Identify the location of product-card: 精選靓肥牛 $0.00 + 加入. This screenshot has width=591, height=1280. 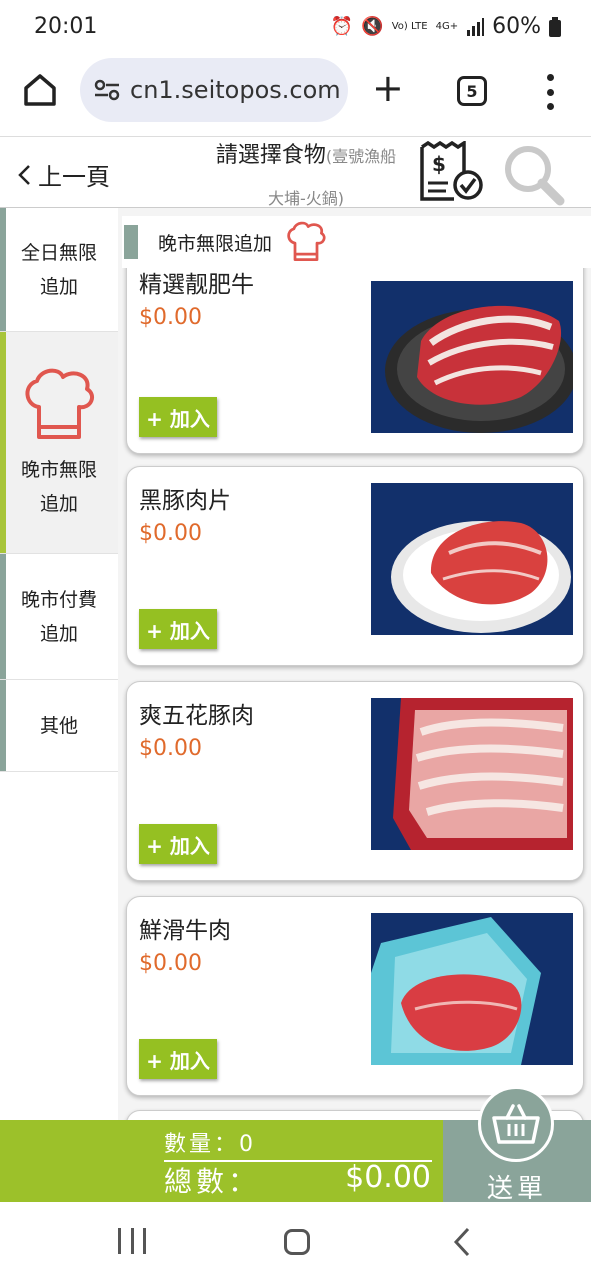
(355, 348).